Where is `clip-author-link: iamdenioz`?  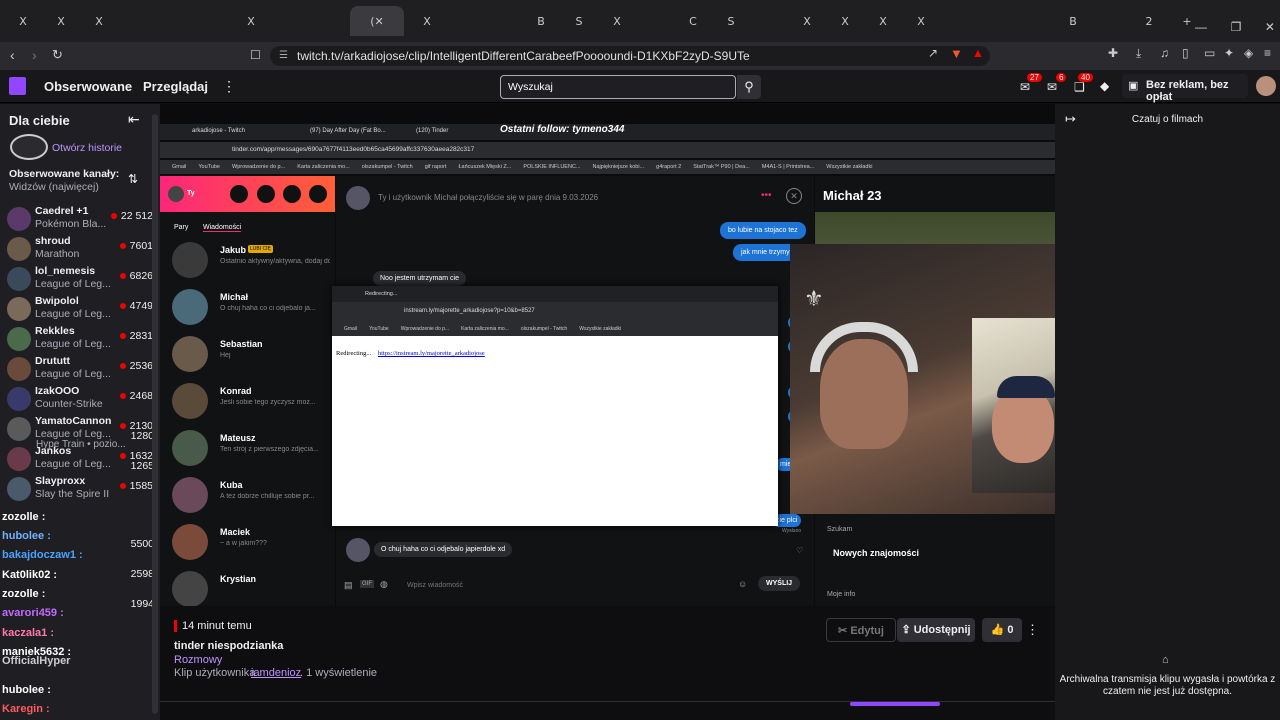 clip-author-link: iamdenioz is located at coordinates (276, 673).